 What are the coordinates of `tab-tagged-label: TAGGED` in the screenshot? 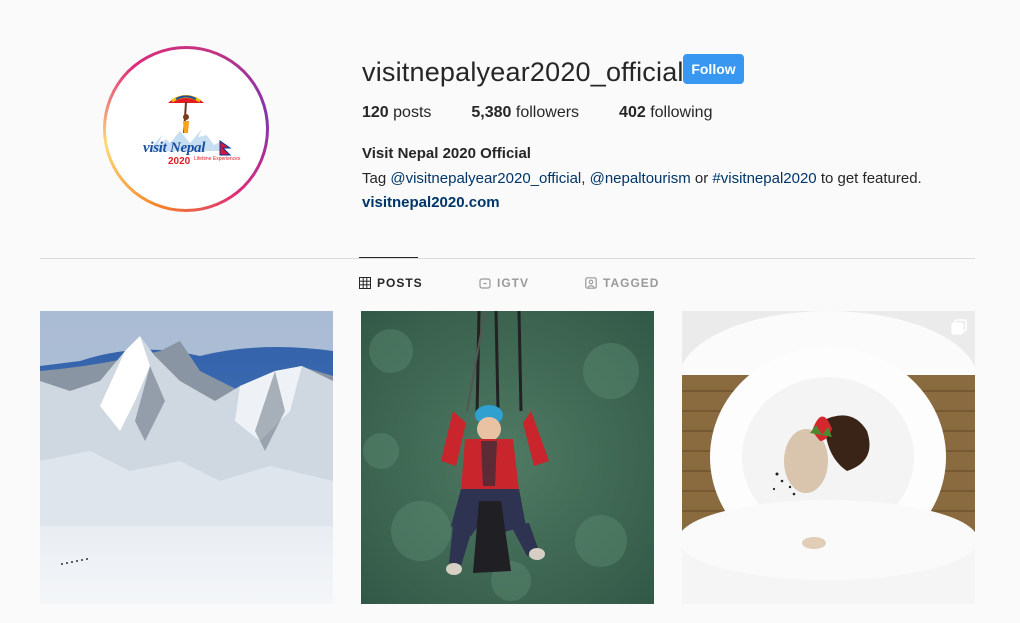 It's located at (631, 283).